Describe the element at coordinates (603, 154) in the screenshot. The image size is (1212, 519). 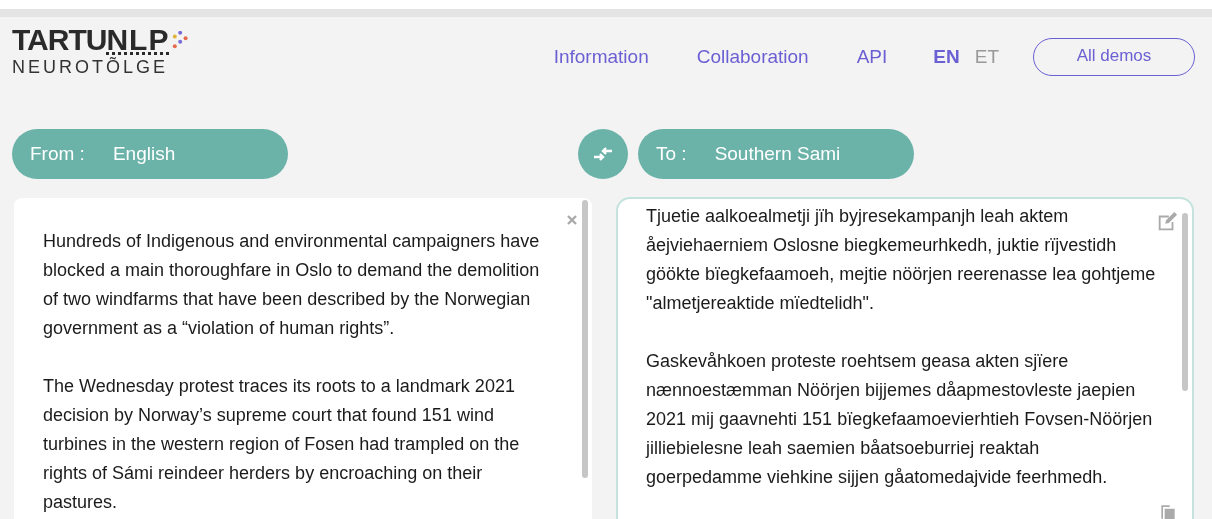
I see `swap-button` at that location.